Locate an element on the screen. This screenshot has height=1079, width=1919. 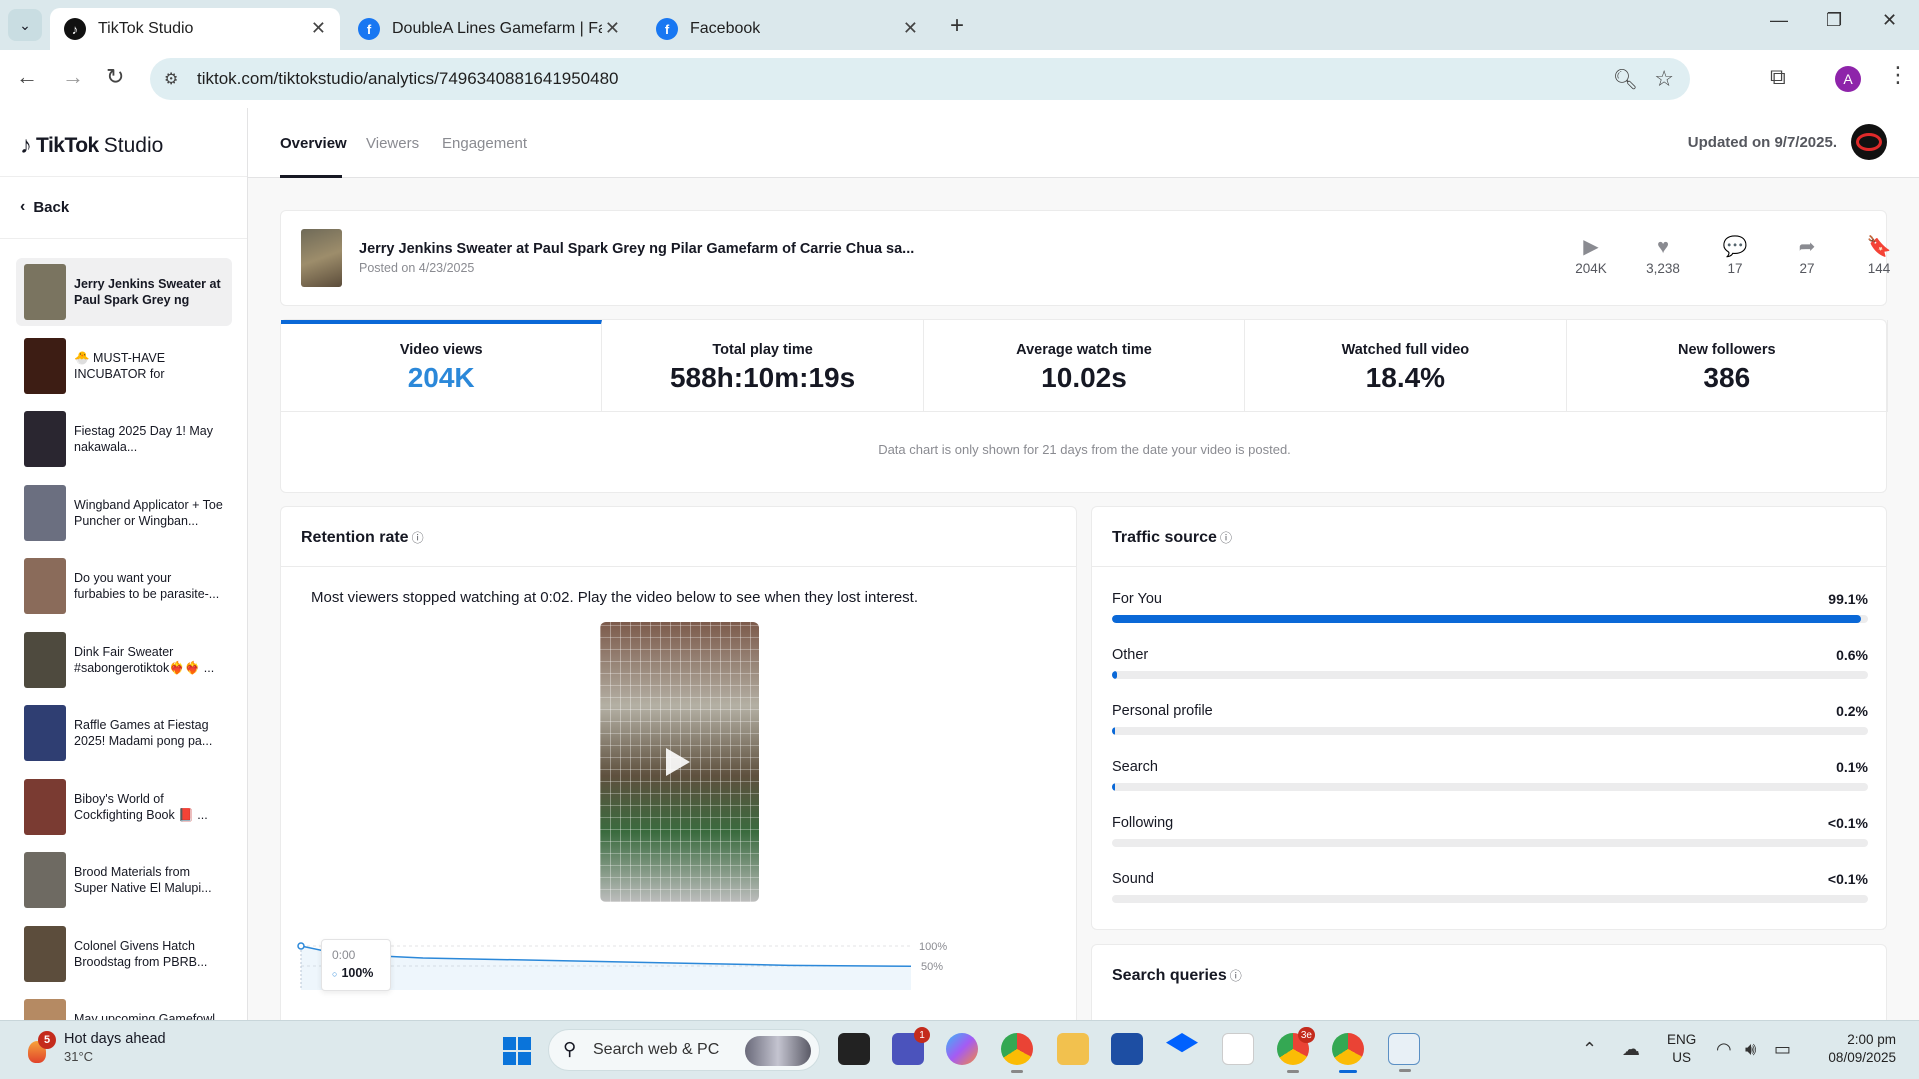
play-icon is located at coordinates (678, 762).